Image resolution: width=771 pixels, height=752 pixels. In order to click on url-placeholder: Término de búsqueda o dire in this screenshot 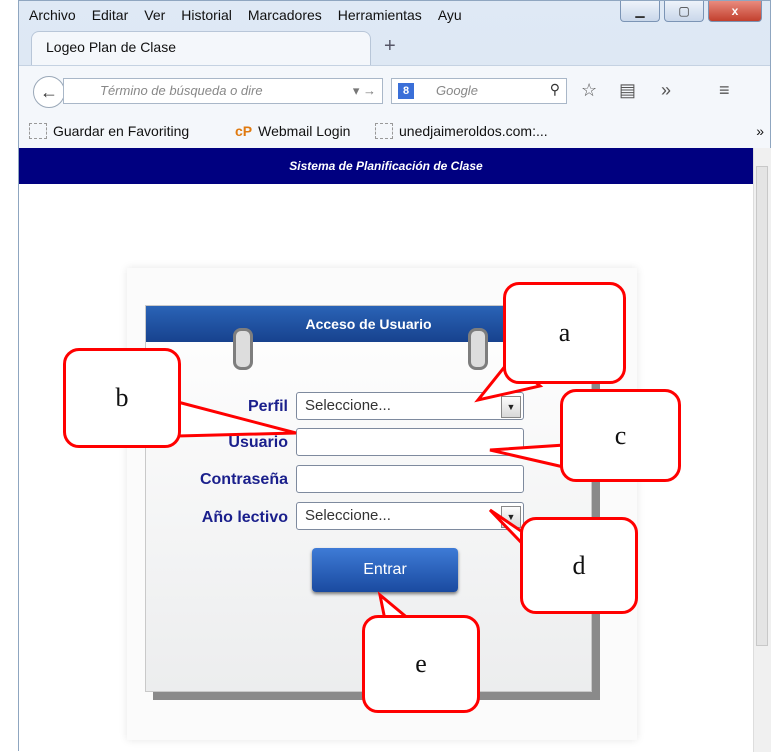, I will do `click(181, 90)`.